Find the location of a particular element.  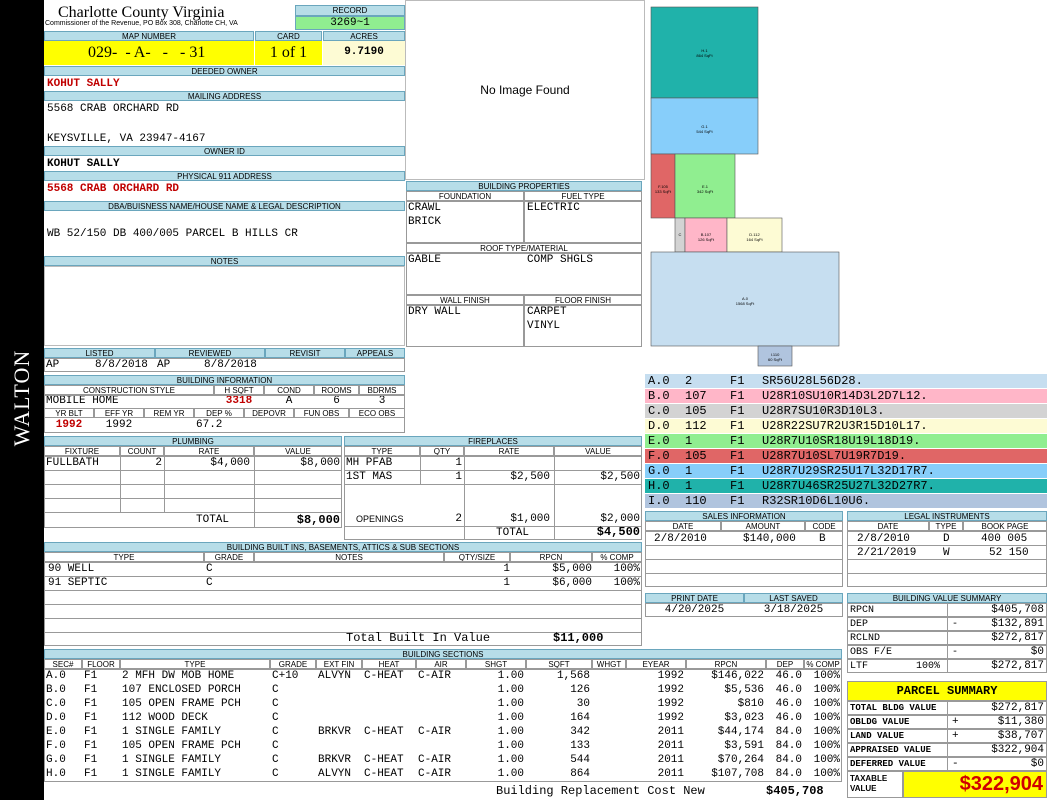

parcel-row: APPRAISED VALUE $322,904 is located at coordinates (947, 750).